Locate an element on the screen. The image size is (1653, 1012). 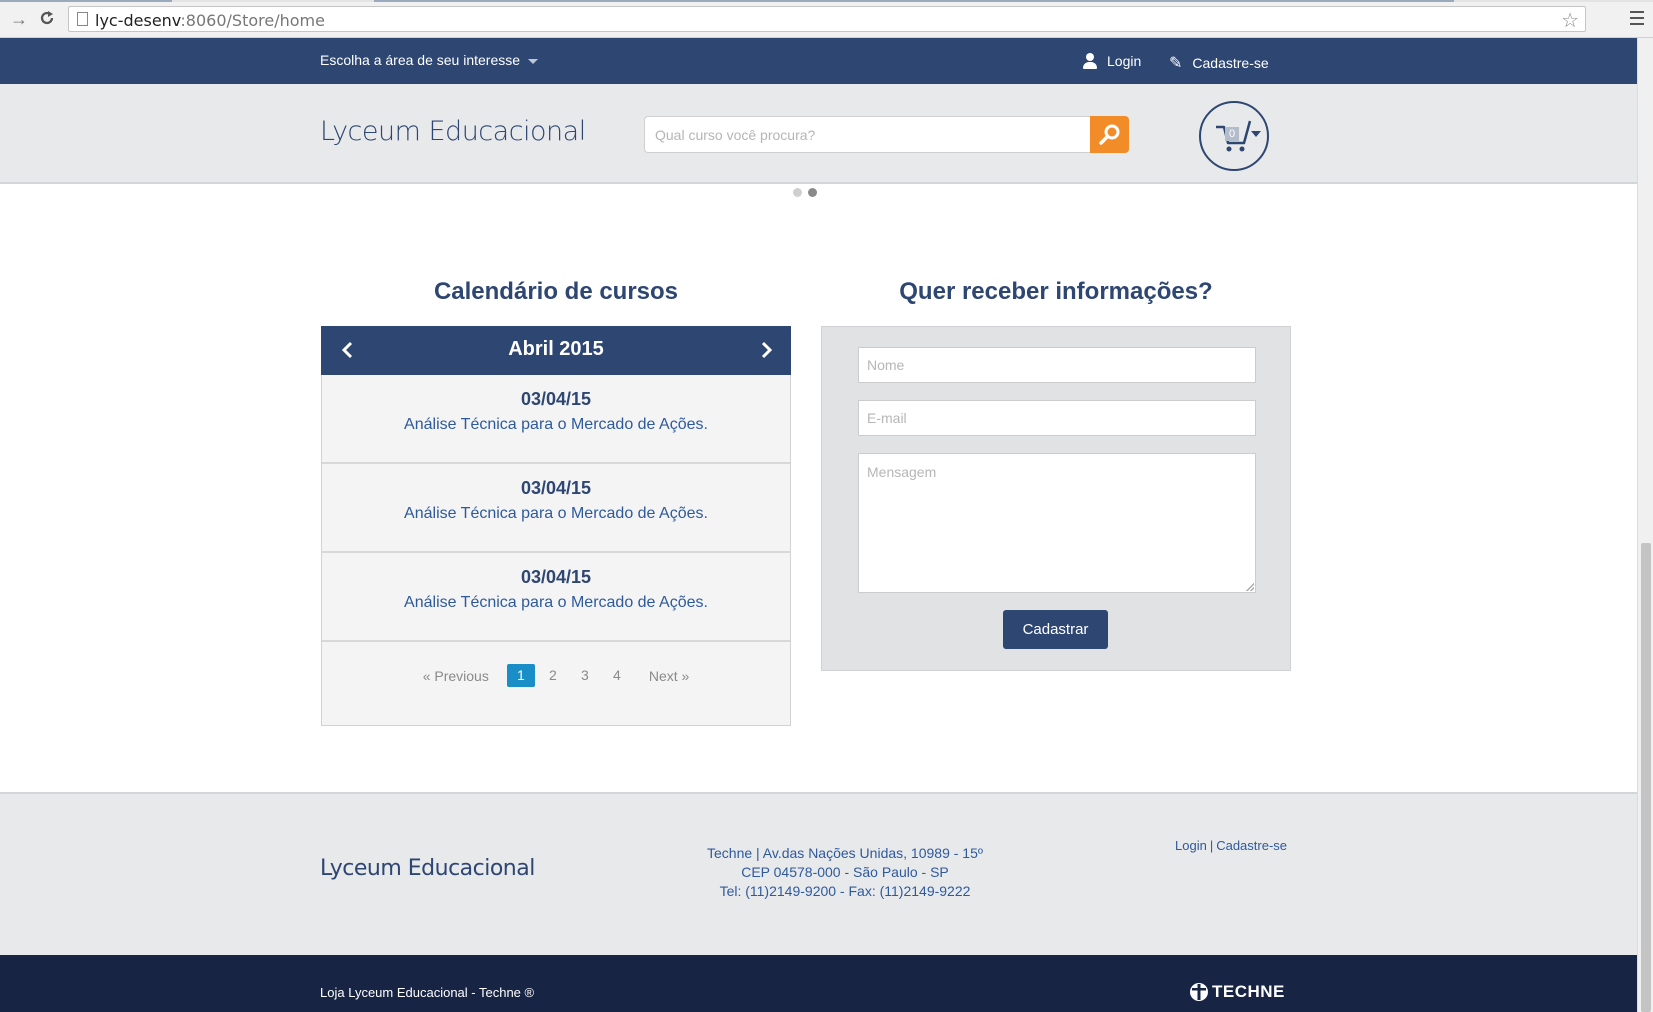
chevron-right-icon is located at coordinates (766, 350).